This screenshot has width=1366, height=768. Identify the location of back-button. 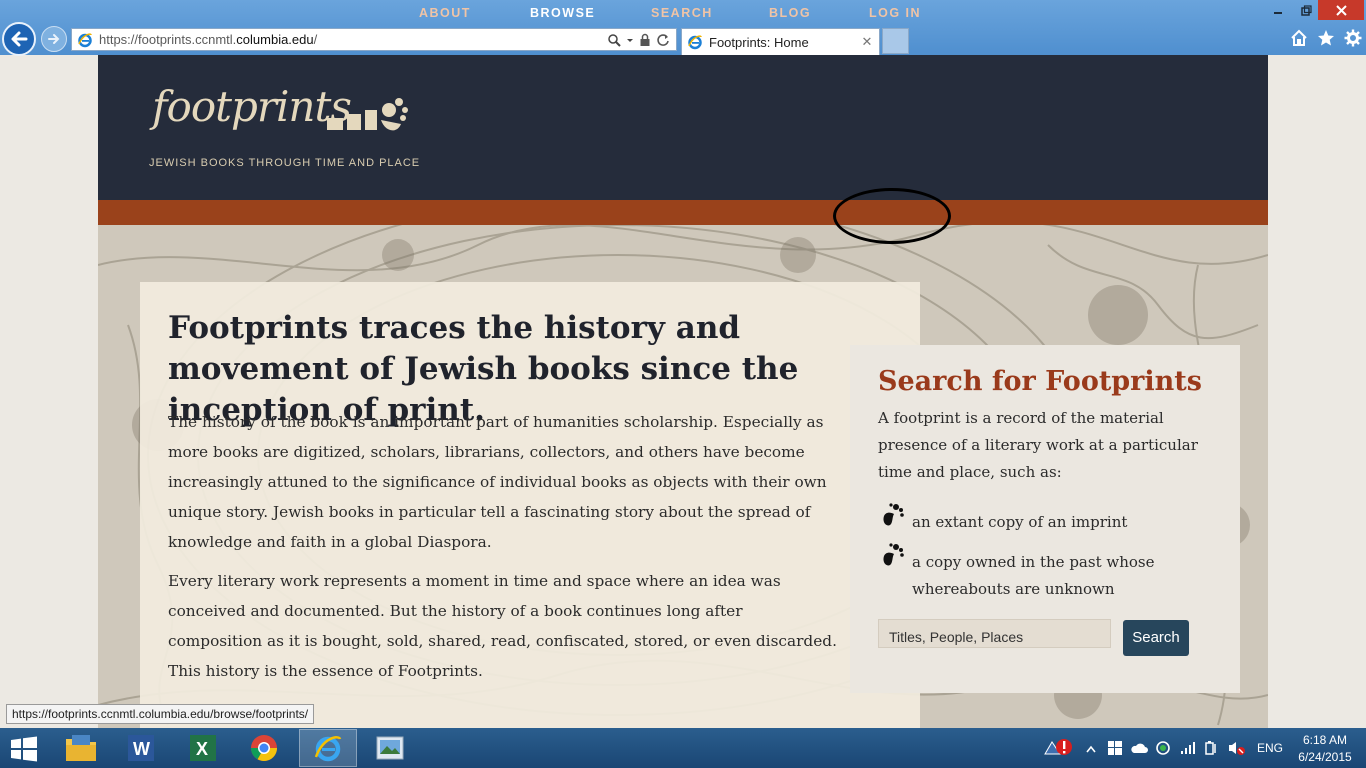
(19, 39).